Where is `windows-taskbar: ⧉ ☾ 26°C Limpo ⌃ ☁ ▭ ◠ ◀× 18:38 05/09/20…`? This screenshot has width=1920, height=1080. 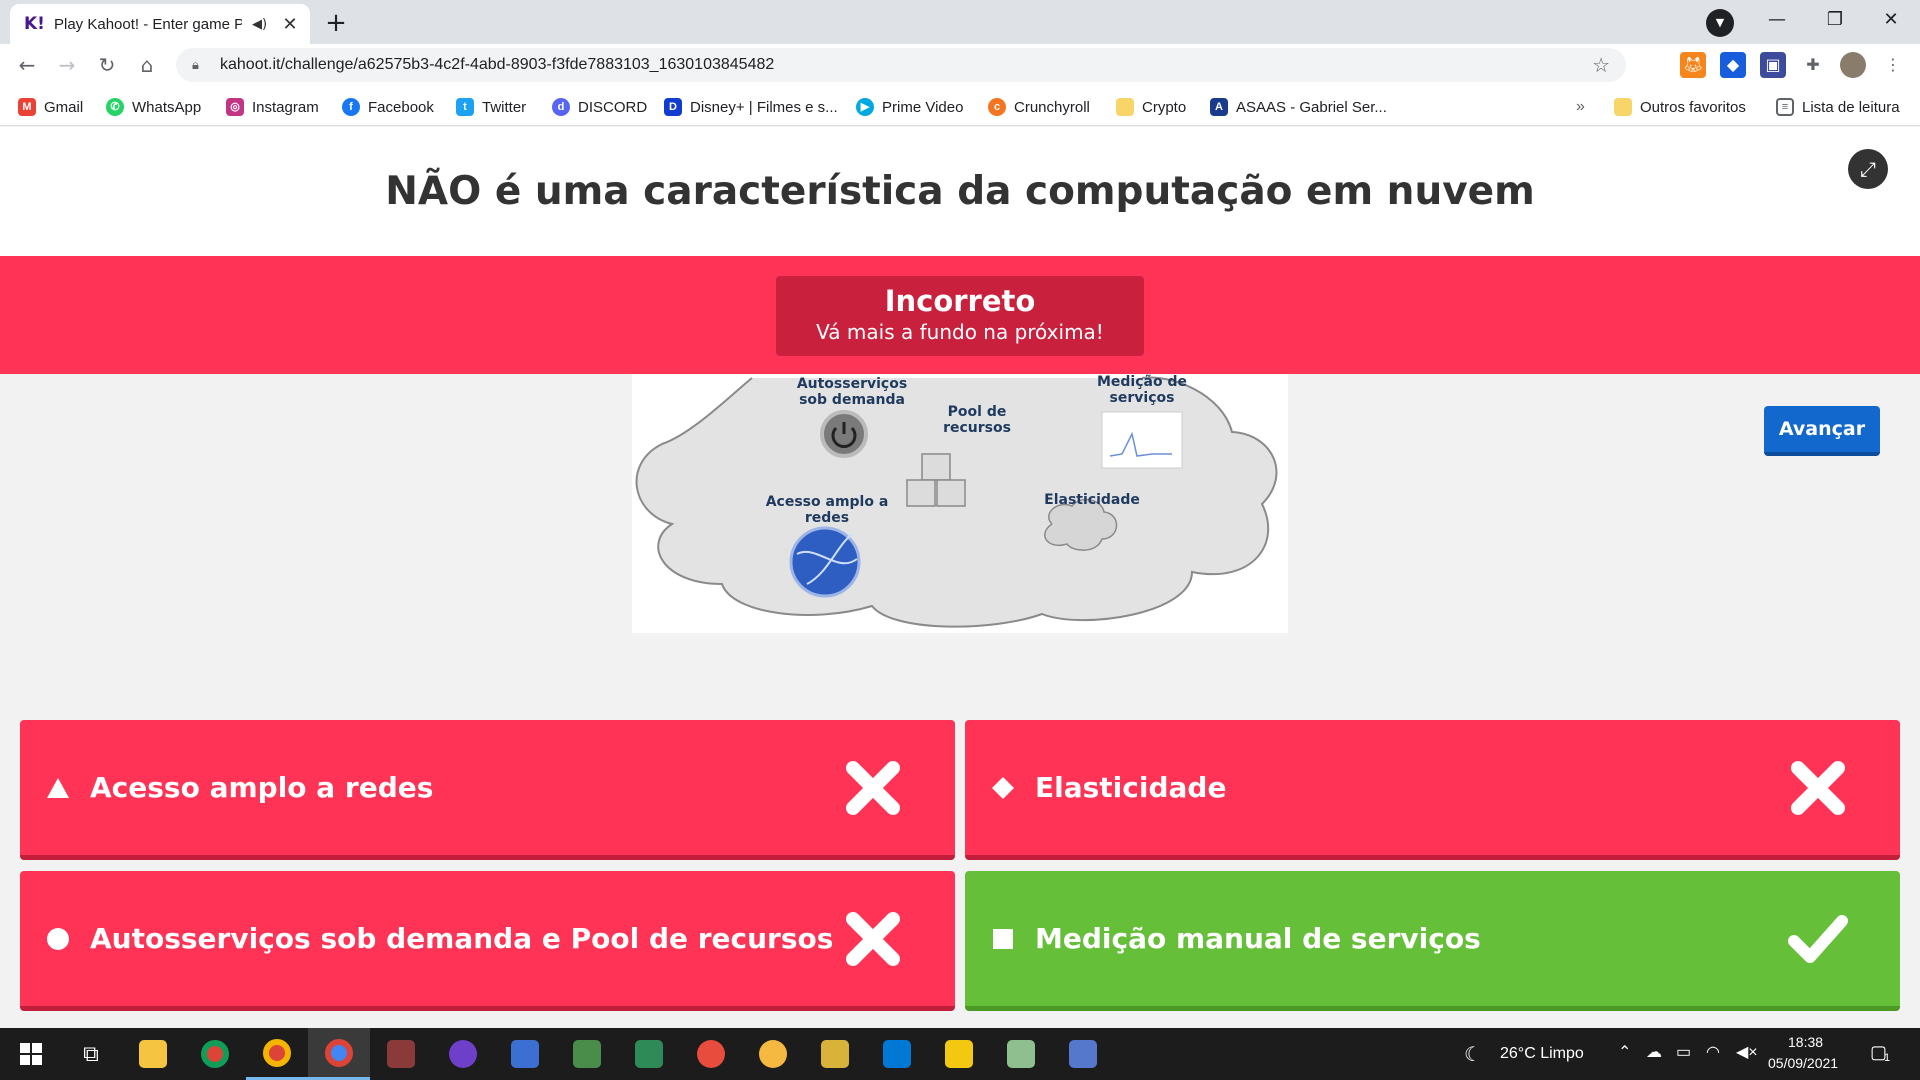
windows-taskbar: ⧉ ☾ 26°C Limpo ⌃ ☁ ▭ ◠ ◀× 18:38 05/09/20… is located at coordinates (960, 1054).